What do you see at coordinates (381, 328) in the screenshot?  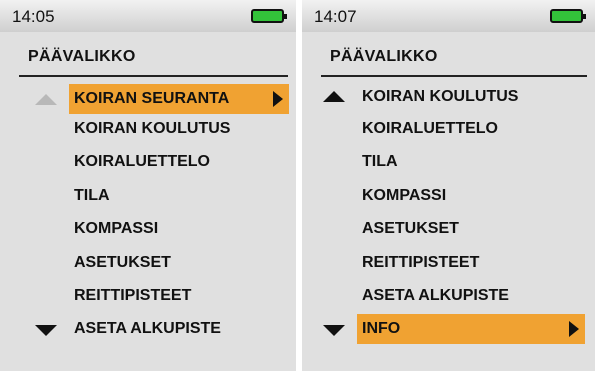 I see `menu-item-label: INFO` at bounding box center [381, 328].